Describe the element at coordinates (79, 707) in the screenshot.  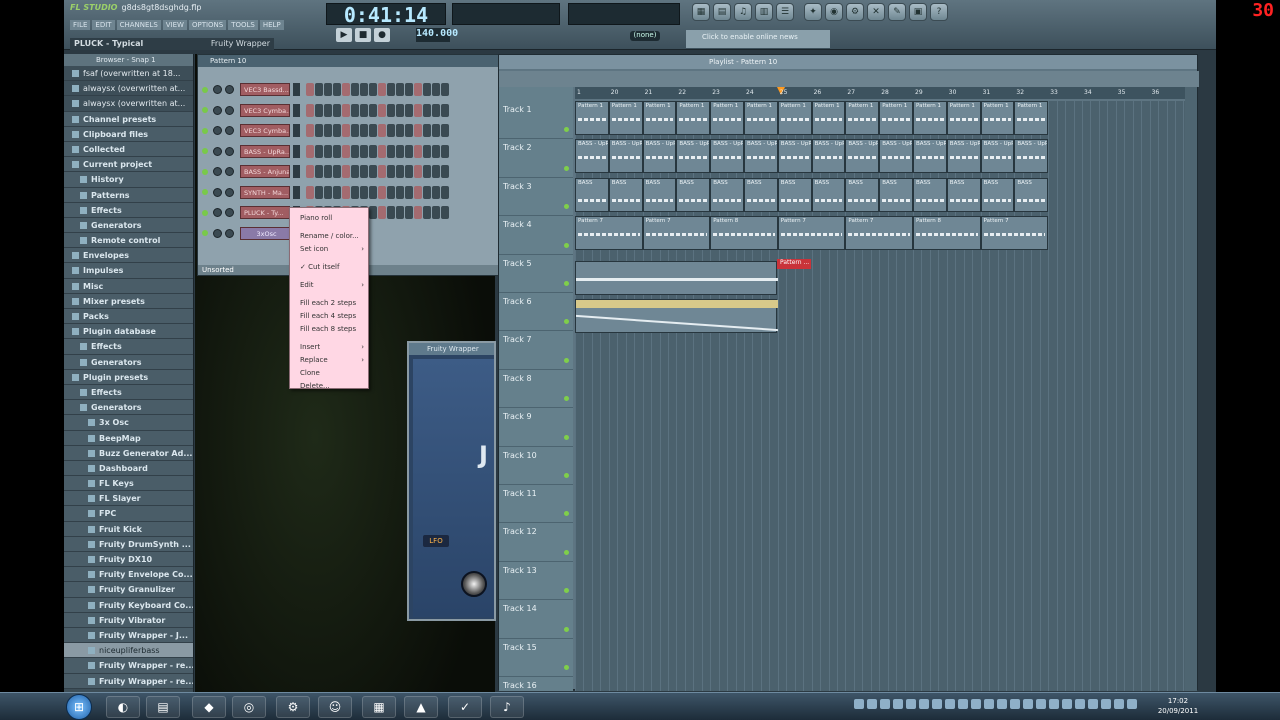
I see `start-button-icon: ⊞` at that location.